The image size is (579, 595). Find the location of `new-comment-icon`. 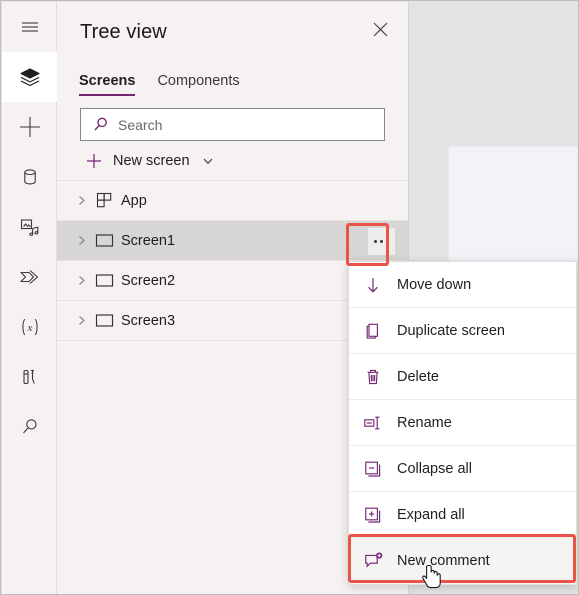

new-comment-icon is located at coordinates (378, 561).